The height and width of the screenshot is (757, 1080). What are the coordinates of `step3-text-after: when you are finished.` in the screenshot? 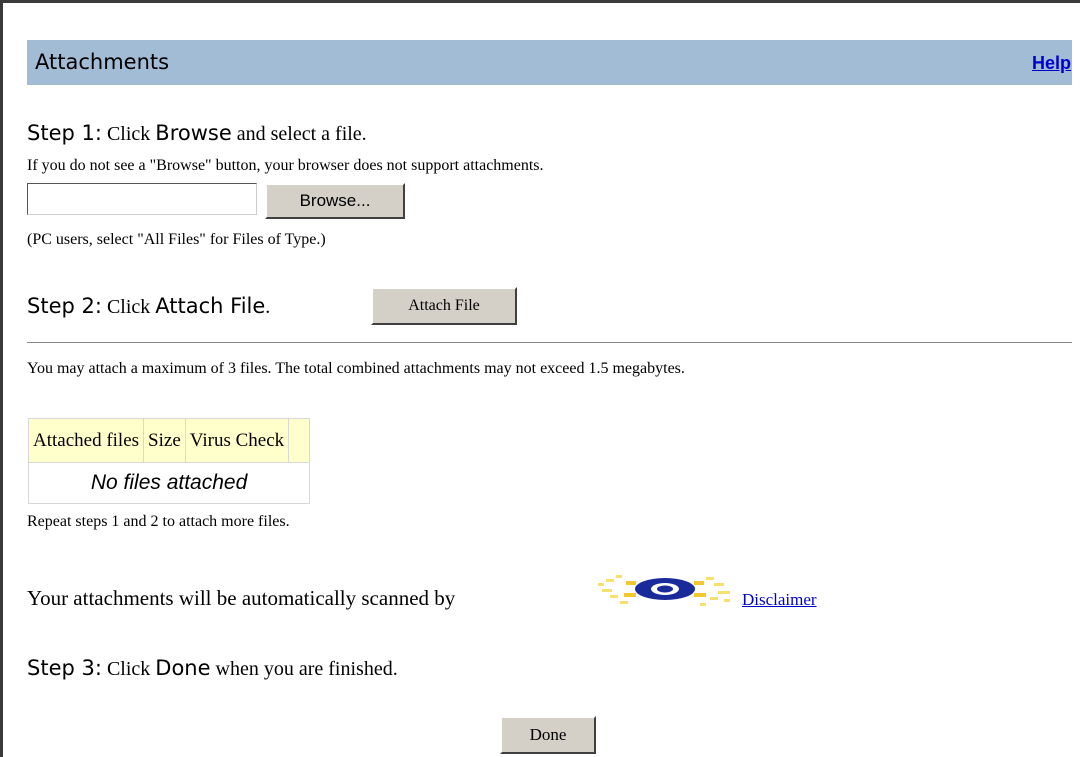 It's located at (304, 669).